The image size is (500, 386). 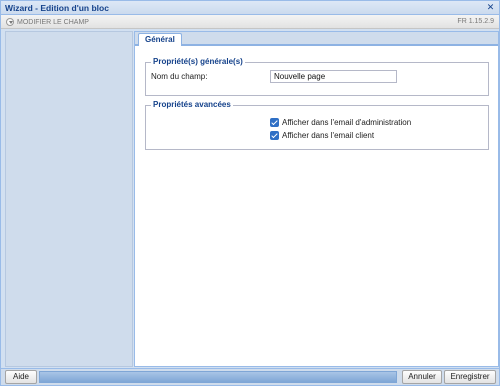 What do you see at coordinates (333, 76) in the screenshot?
I see `field-name-input` at bounding box center [333, 76].